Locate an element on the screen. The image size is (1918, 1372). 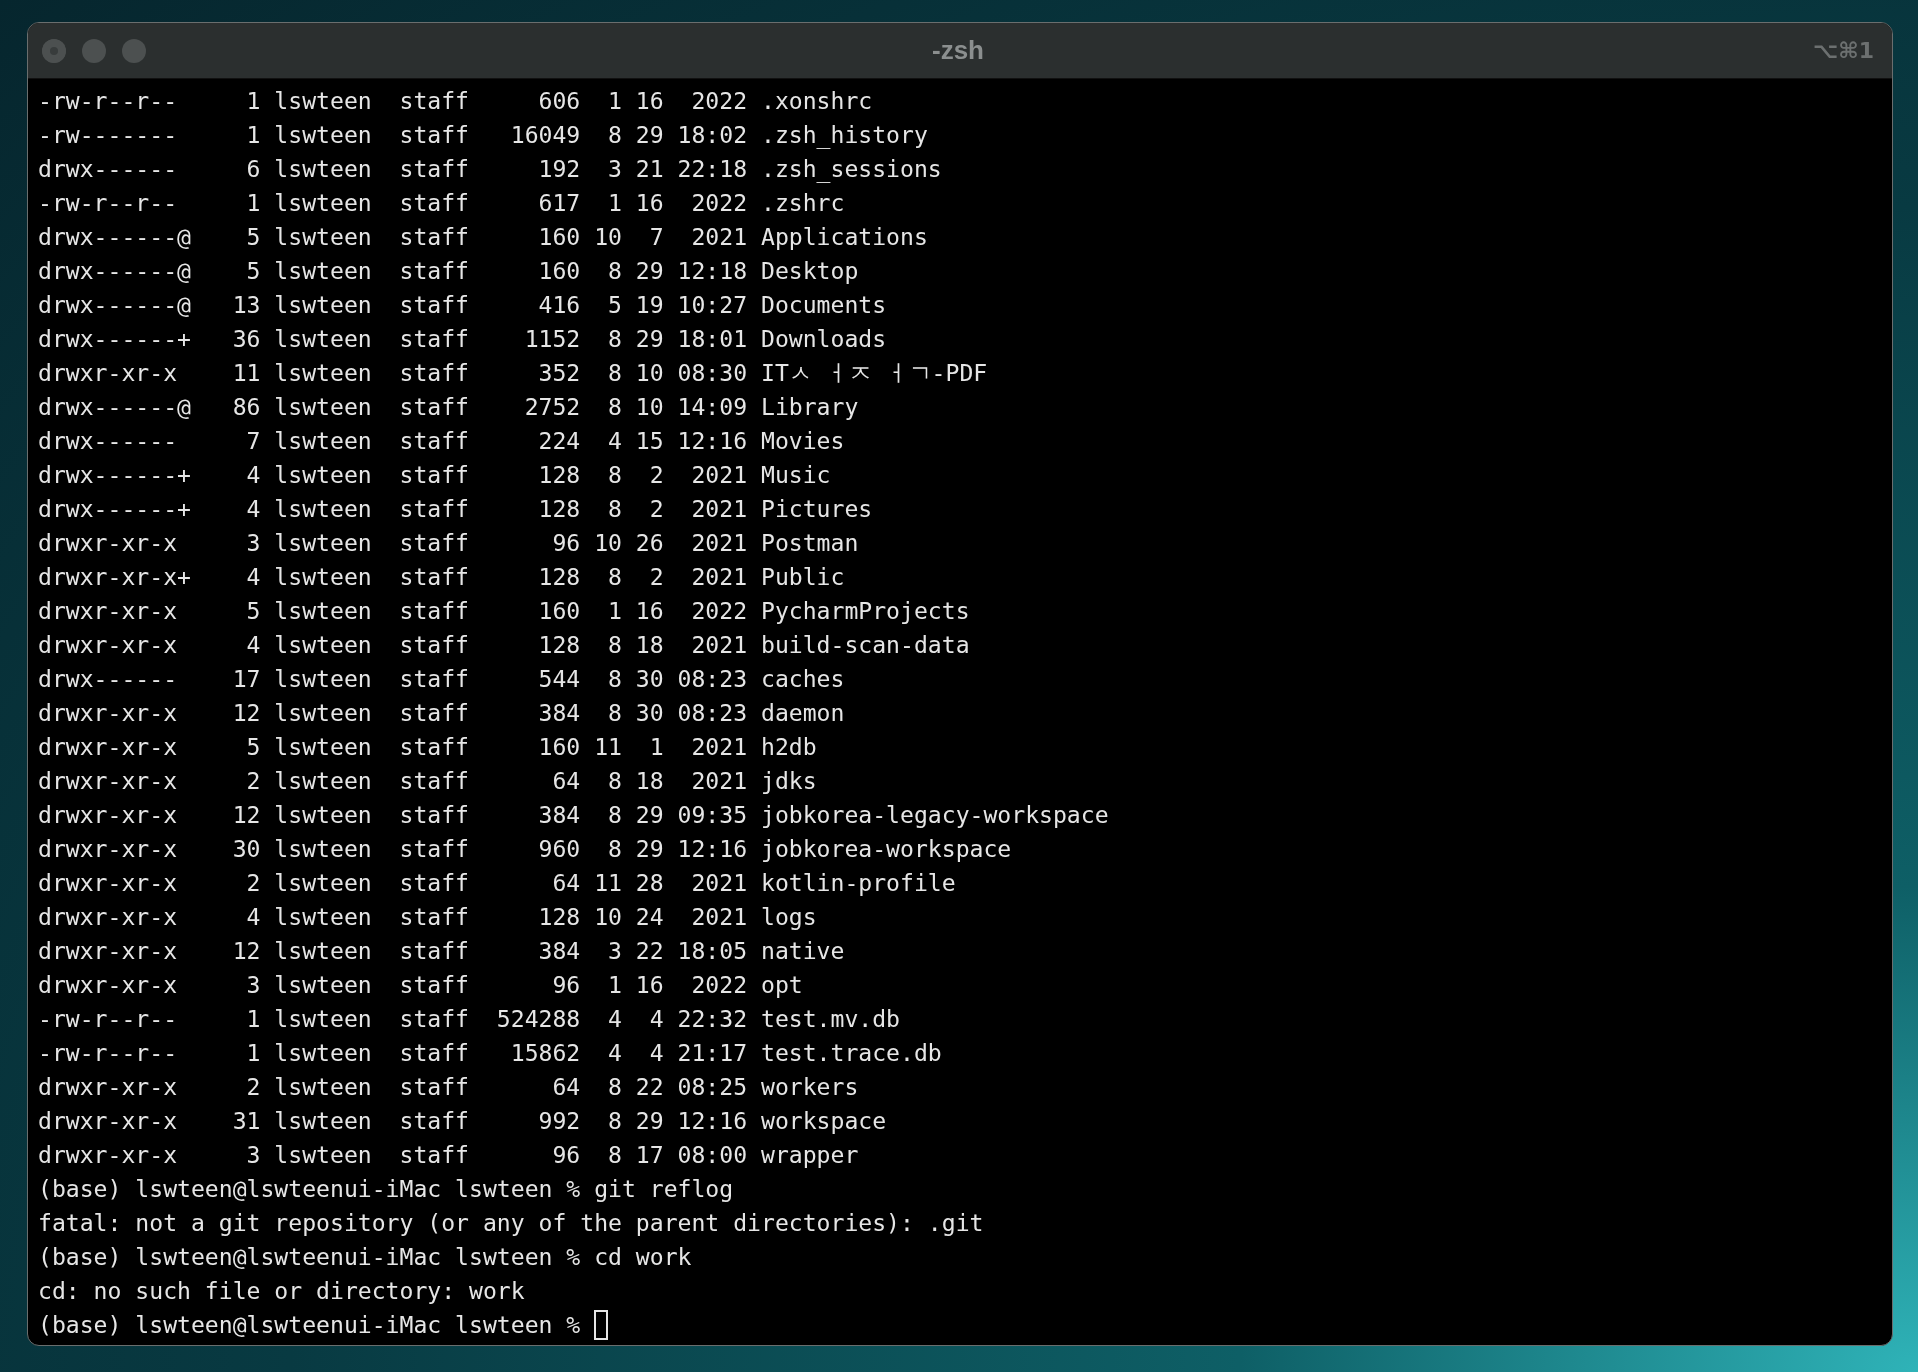
terminal-line: (base) lswteen@lswteenui-iMac lswteen % git reflog is located at coordinates (386, 1189).